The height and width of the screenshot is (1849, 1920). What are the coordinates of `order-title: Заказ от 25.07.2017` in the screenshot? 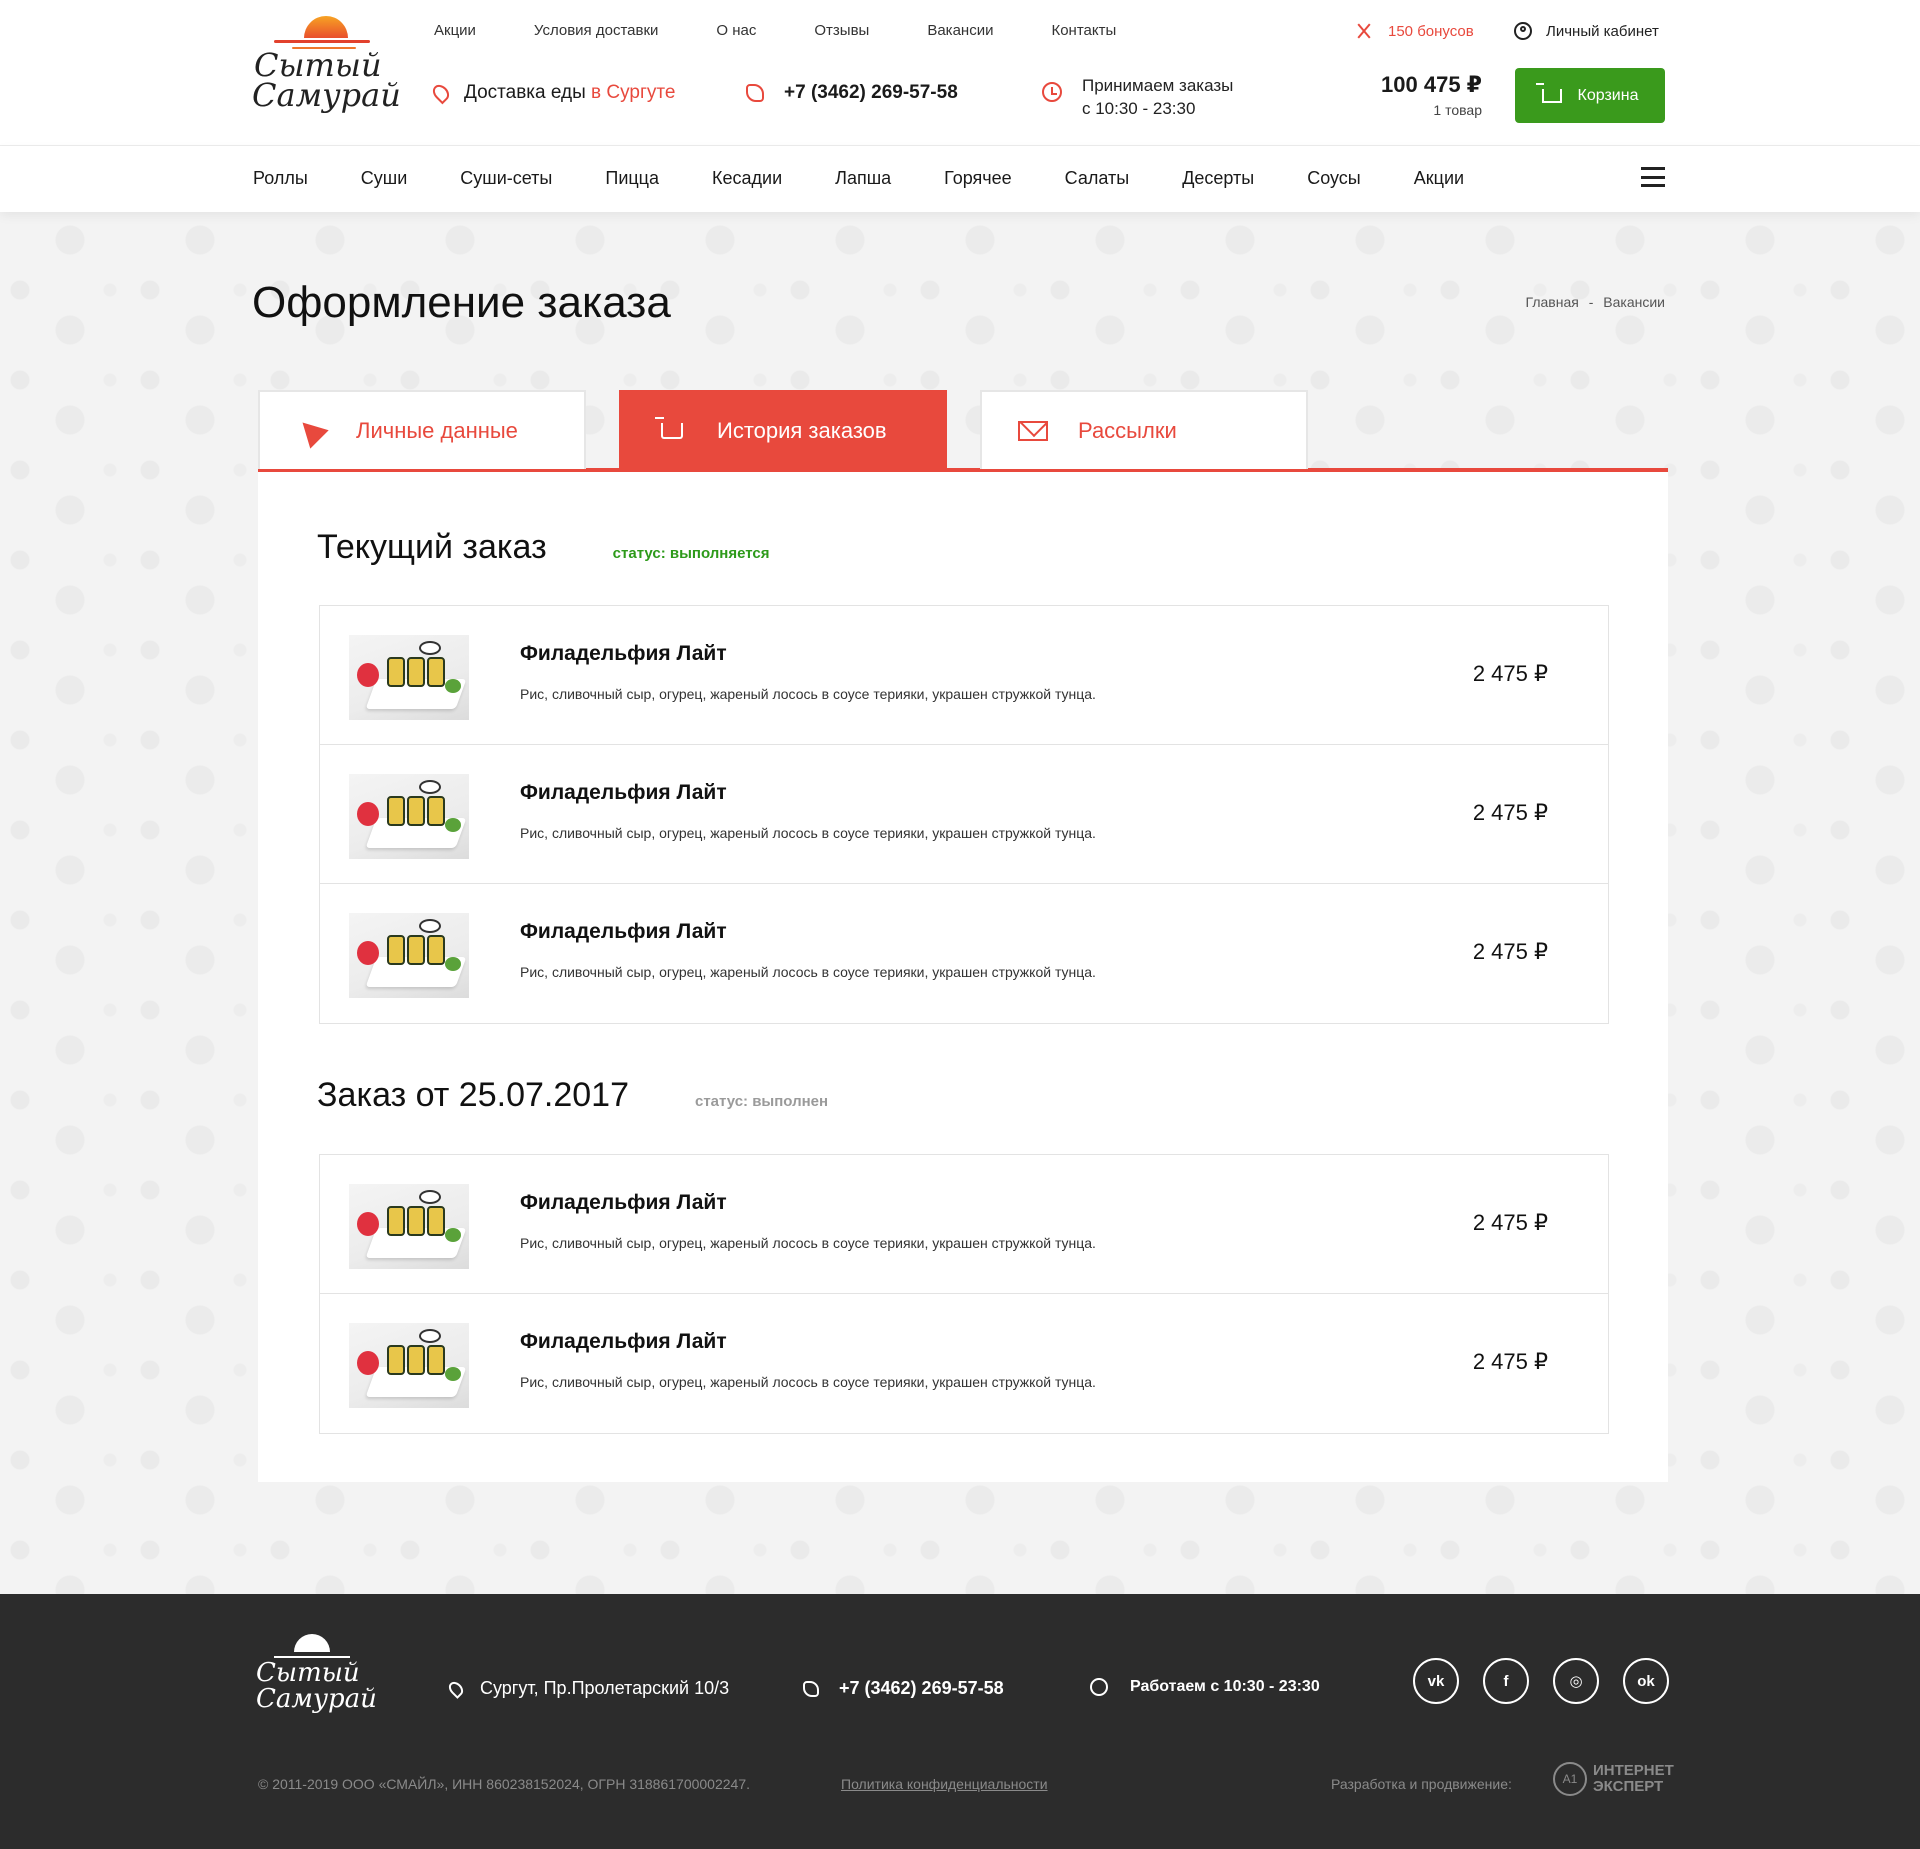 It's located at (473, 1095).